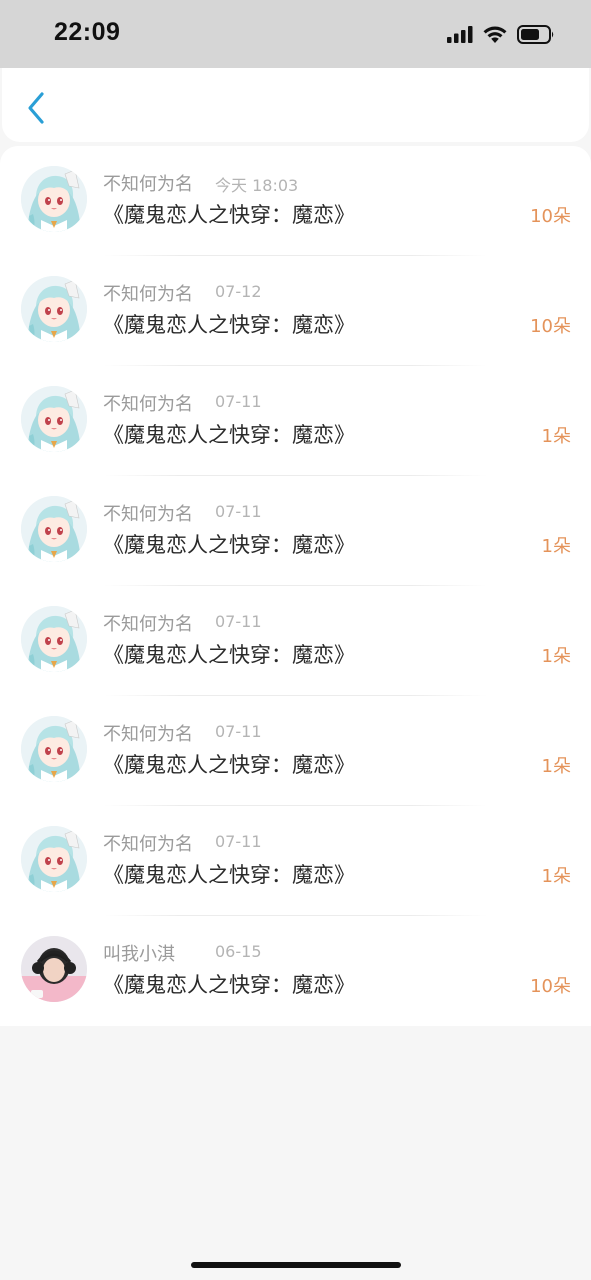  What do you see at coordinates (295, 201) in the screenshot?
I see `list-item: 不知何为名 今天 18:03 《魔鬼恋人之快穿：魔恋》 10朵` at bounding box center [295, 201].